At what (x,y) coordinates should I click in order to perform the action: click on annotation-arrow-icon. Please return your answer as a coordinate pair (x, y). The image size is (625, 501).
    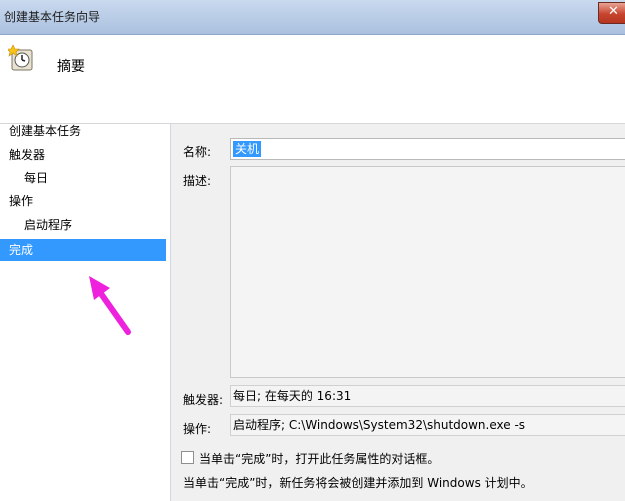
    Looking at the image, I should click on (110, 305).